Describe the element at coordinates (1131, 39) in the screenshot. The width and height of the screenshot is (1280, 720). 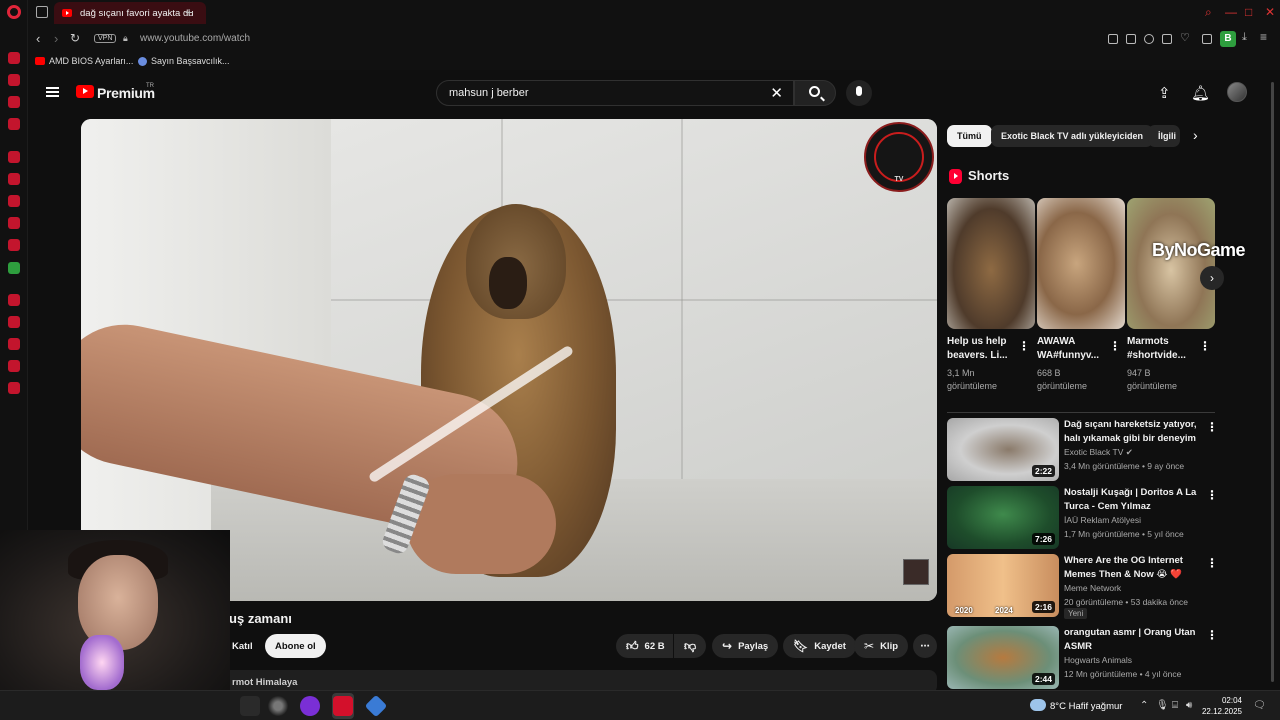
I see `snapshot-icon` at that location.